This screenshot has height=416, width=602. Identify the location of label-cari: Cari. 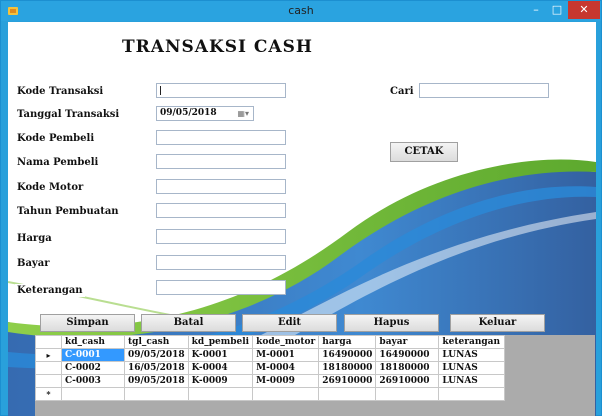
(402, 91).